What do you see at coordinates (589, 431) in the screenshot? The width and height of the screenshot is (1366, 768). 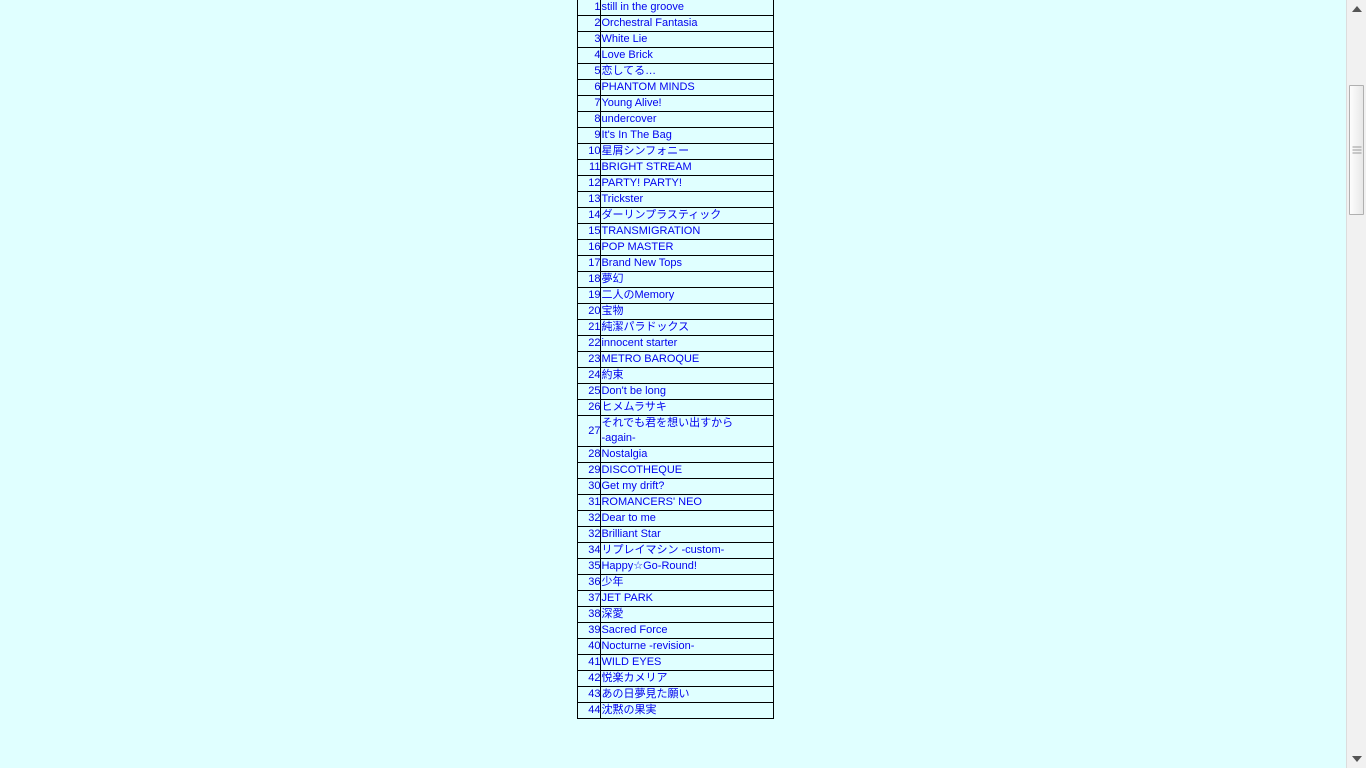 I see `song-number-cell: 27` at bounding box center [589, 431].